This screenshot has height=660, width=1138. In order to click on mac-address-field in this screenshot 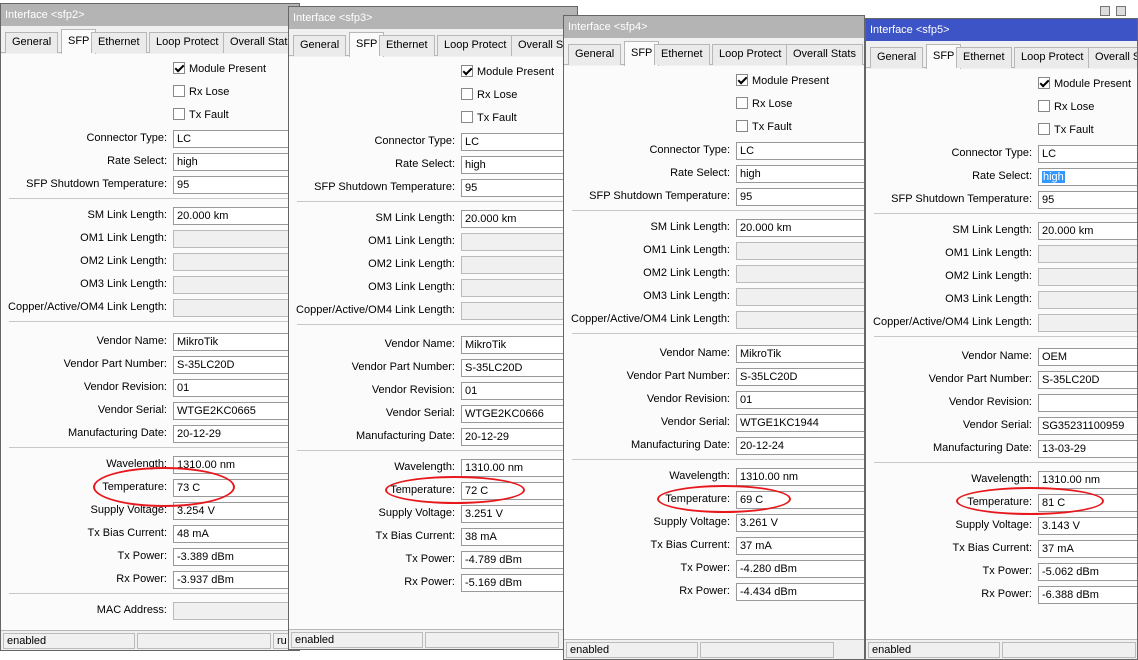, I will do `click(236, 611)`.